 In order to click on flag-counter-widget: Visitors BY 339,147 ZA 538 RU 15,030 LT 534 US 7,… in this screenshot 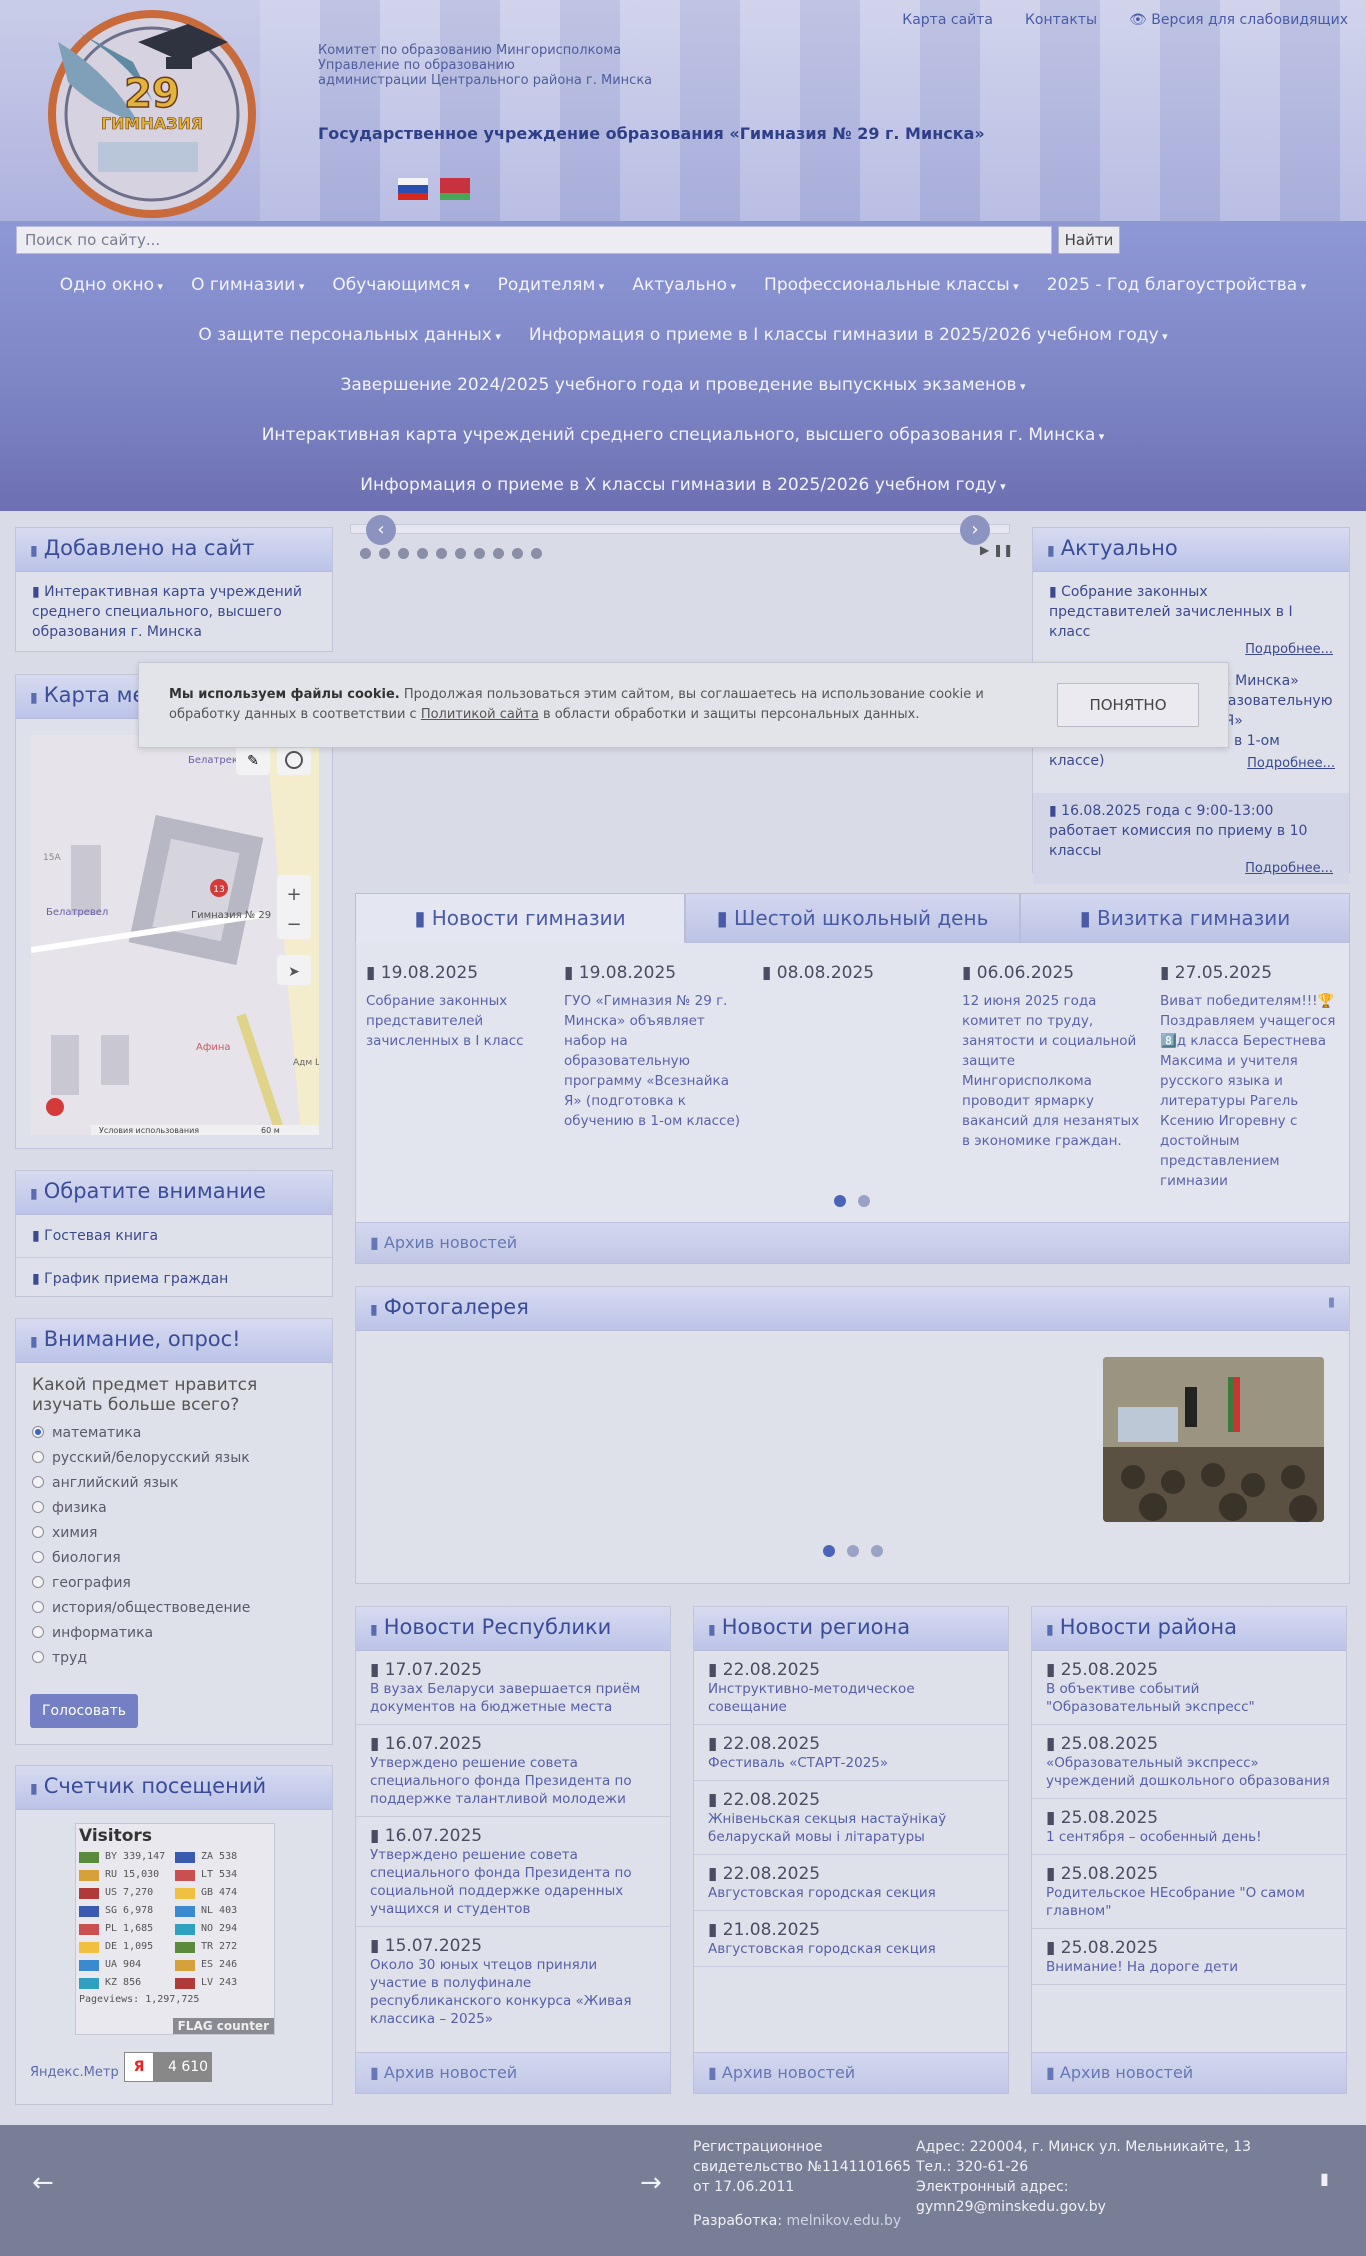, I will do `click(175, 1929)`.